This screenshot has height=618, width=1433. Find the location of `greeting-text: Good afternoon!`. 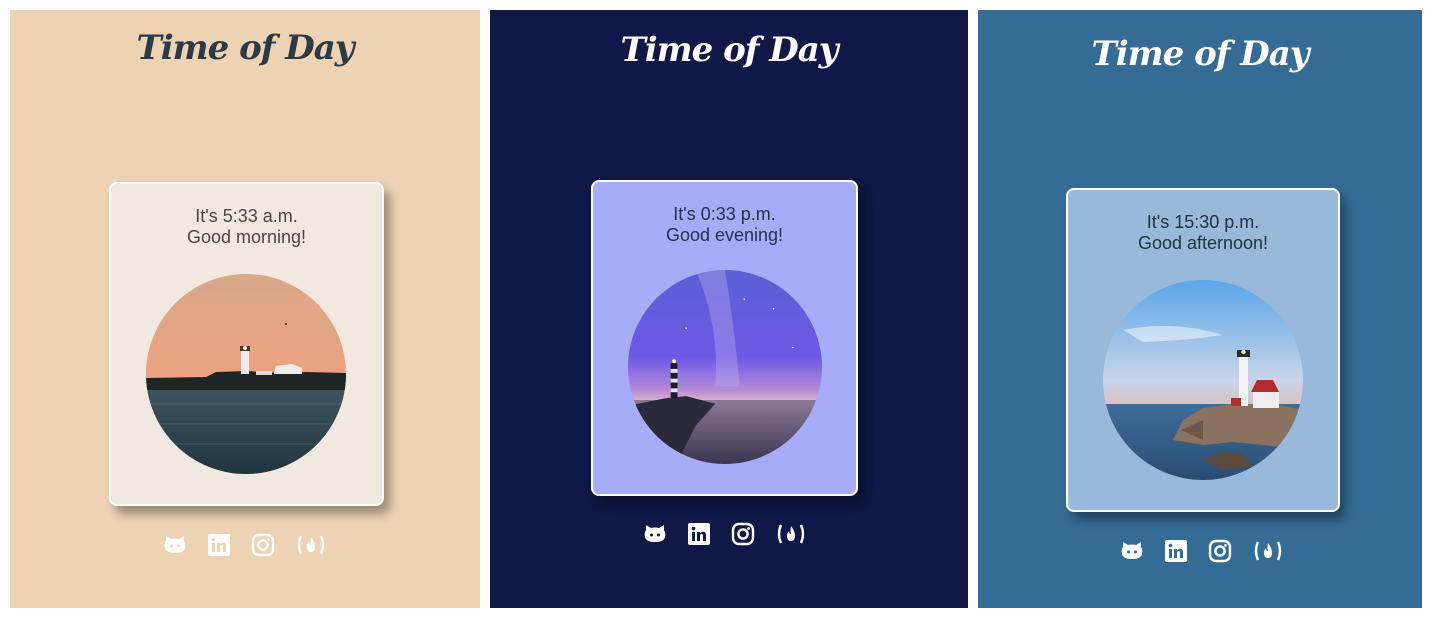

greeting-text: Good afternoon! is located at coordinates (1203, 243).